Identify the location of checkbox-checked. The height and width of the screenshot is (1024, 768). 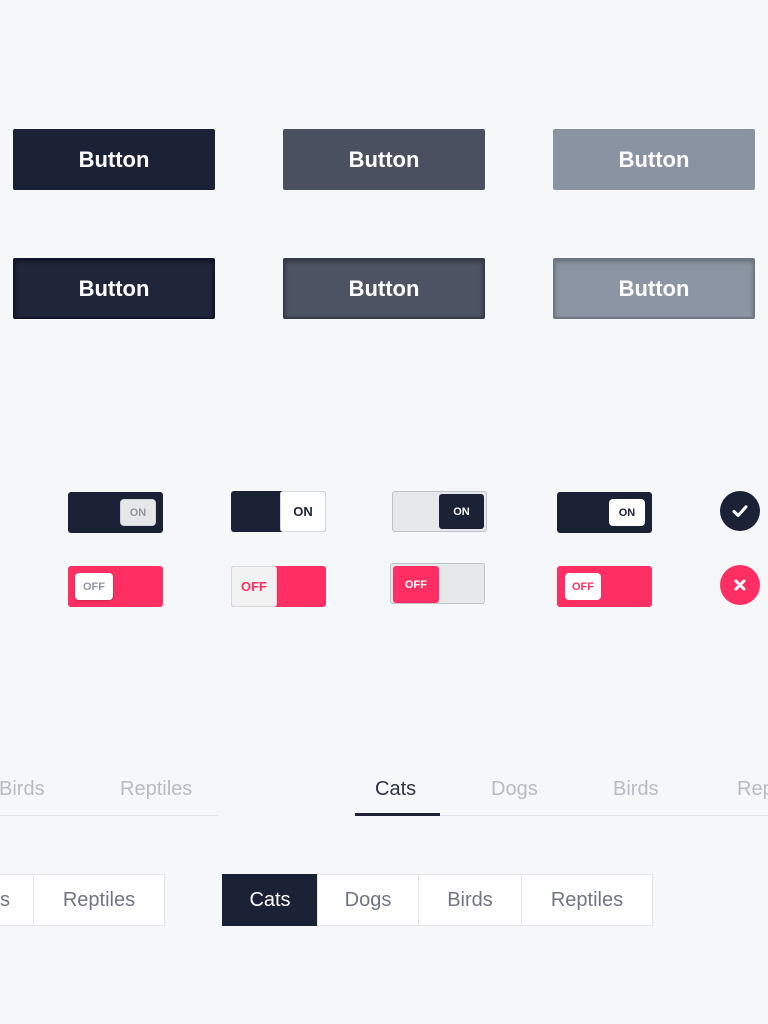
(740, 511).